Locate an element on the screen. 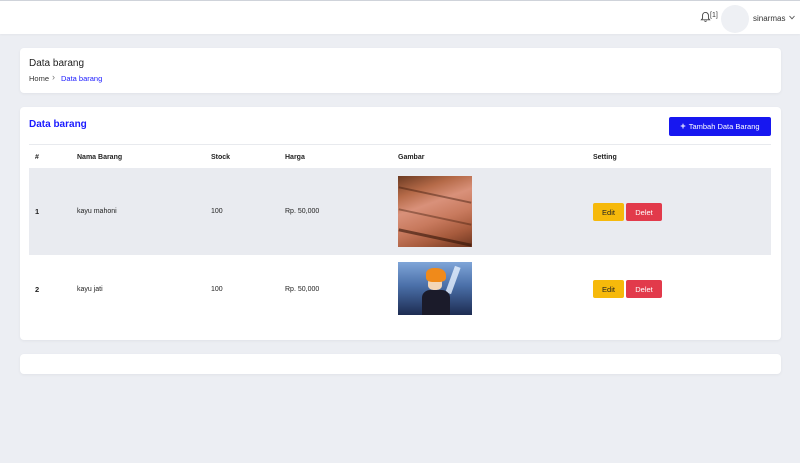  page-title: Data barang is located at coordinates (57, 63).